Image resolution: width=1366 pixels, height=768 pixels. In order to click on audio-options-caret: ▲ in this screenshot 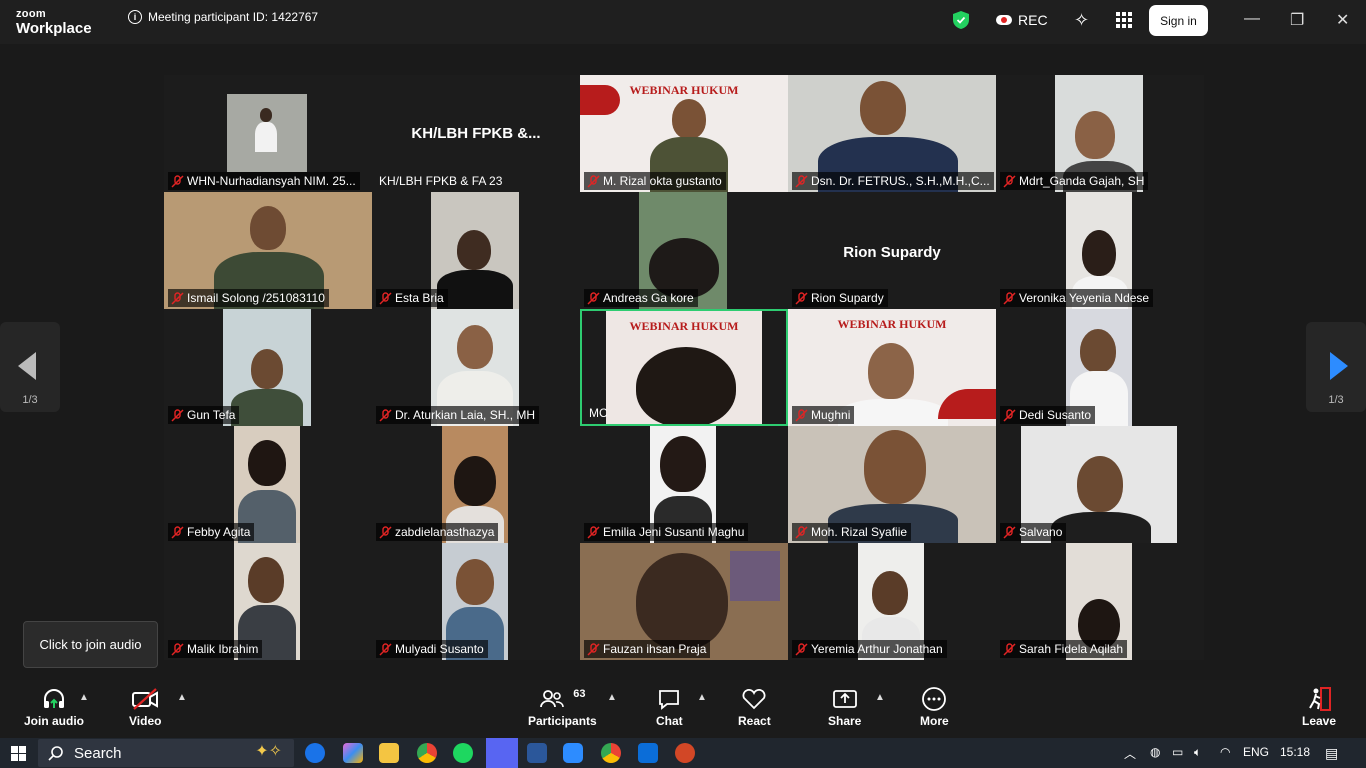, I will do `click(84, 697)`.